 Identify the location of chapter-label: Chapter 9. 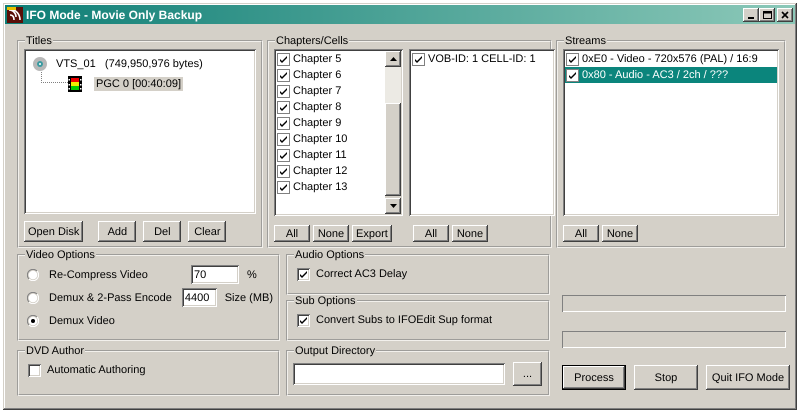
(317, 123).